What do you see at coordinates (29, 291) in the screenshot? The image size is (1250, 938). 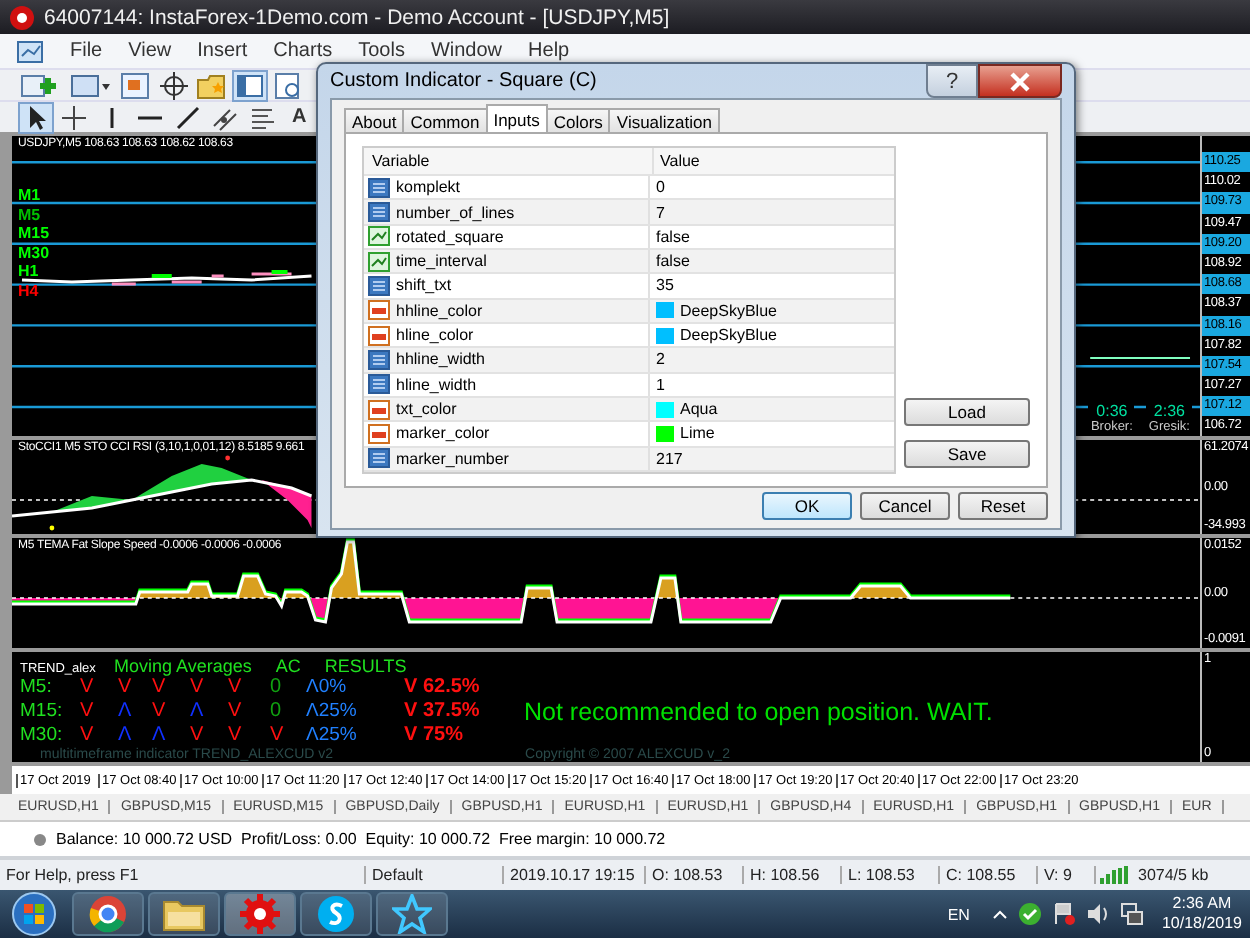 I see `timeframe-label: H4` at bounding box center [29, 291].